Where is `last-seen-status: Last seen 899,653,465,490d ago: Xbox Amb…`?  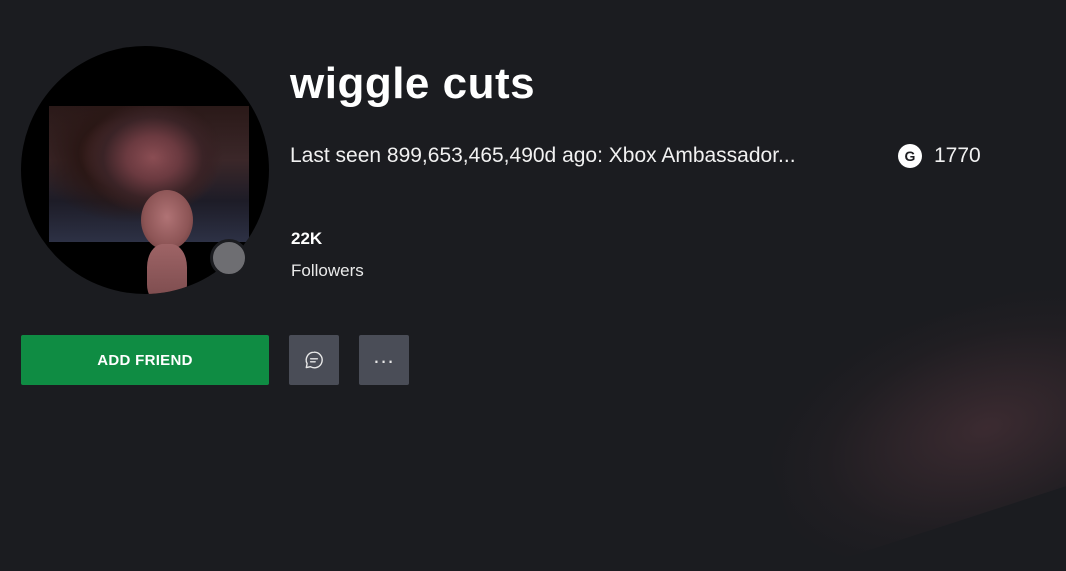 last-seen-status: Last seen 899,653,465,490d ago: Xbox Amb… is located at coordinates (543, 155).